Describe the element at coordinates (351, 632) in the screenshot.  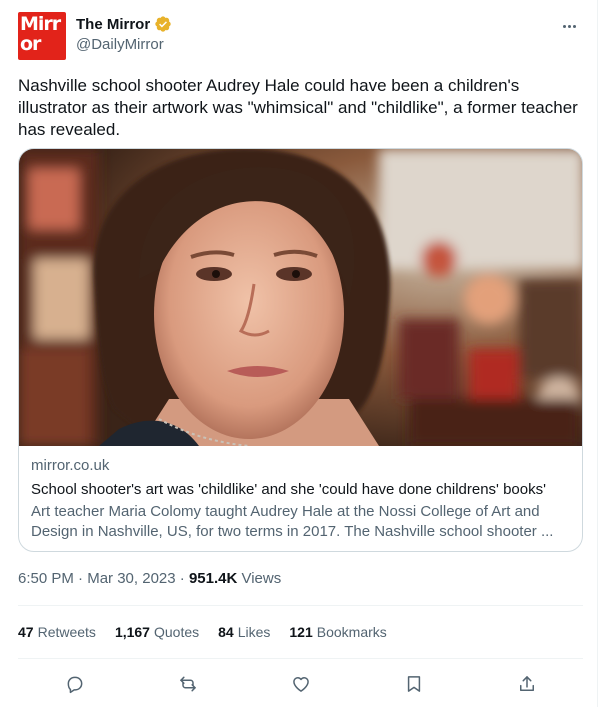
I see `bookmarks-label: Bookmarks` at that location.